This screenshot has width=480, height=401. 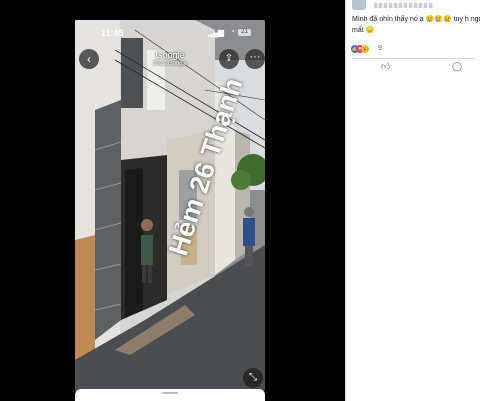 I want to click on divider, so click(x=413, y=58).